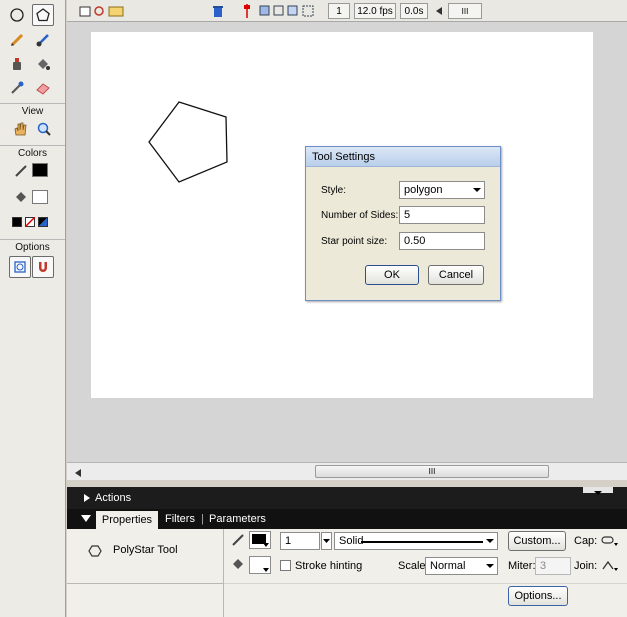 The width and height of the screenshot is (627, 617). What do you see at coordinates (326, 541) in the screenshot?
I see `stroke-height-dropdown` at bounding box center [326, 541].